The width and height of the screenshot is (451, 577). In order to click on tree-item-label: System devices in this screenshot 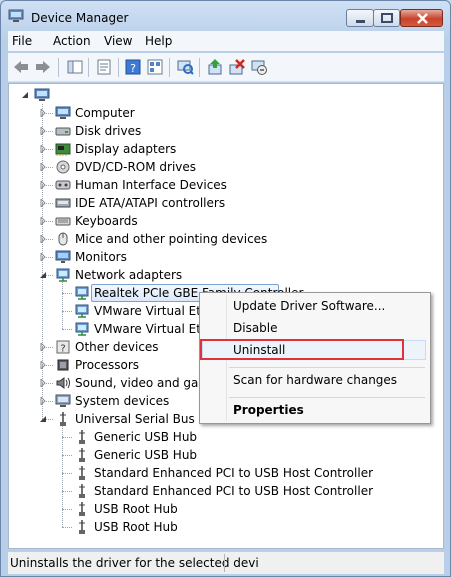, I will do `click(122, 401)`.